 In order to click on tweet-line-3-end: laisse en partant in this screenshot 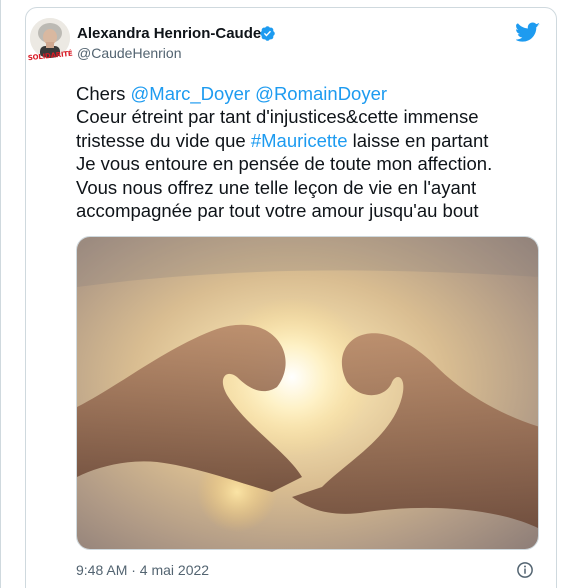, I will do `click(418, 140)`.